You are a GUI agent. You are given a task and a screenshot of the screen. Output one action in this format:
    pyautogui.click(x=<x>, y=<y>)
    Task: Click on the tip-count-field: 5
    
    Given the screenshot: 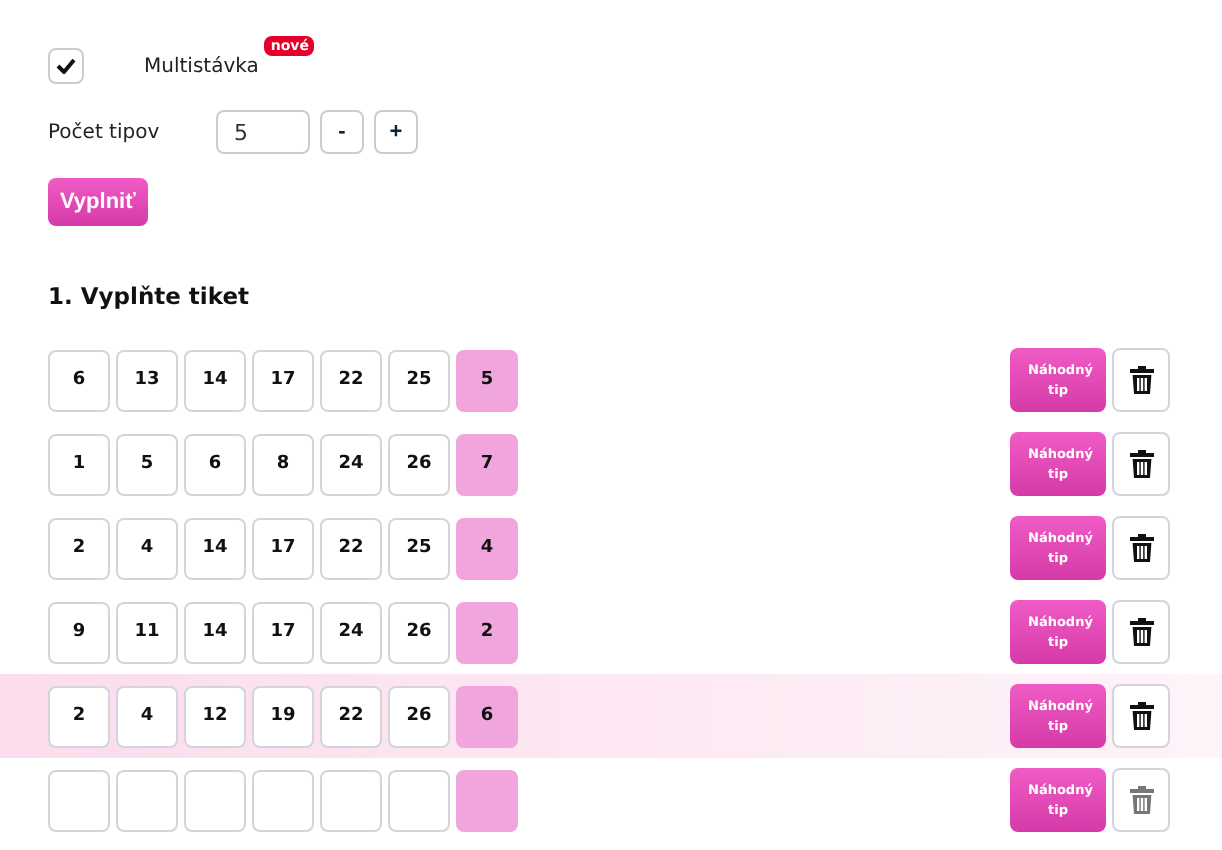 What is the action you would take?
    pyautogui.click(x=263, y=132)
    